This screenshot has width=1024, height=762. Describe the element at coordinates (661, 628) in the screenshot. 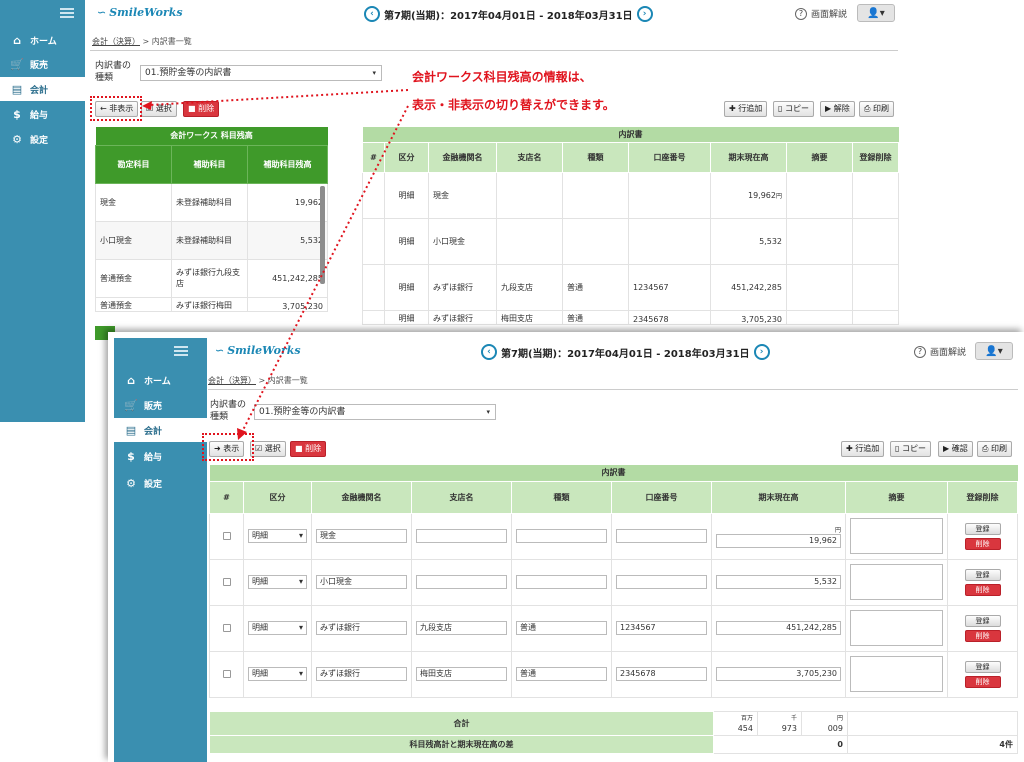

I see `account-no-input: 1234567` at that location.